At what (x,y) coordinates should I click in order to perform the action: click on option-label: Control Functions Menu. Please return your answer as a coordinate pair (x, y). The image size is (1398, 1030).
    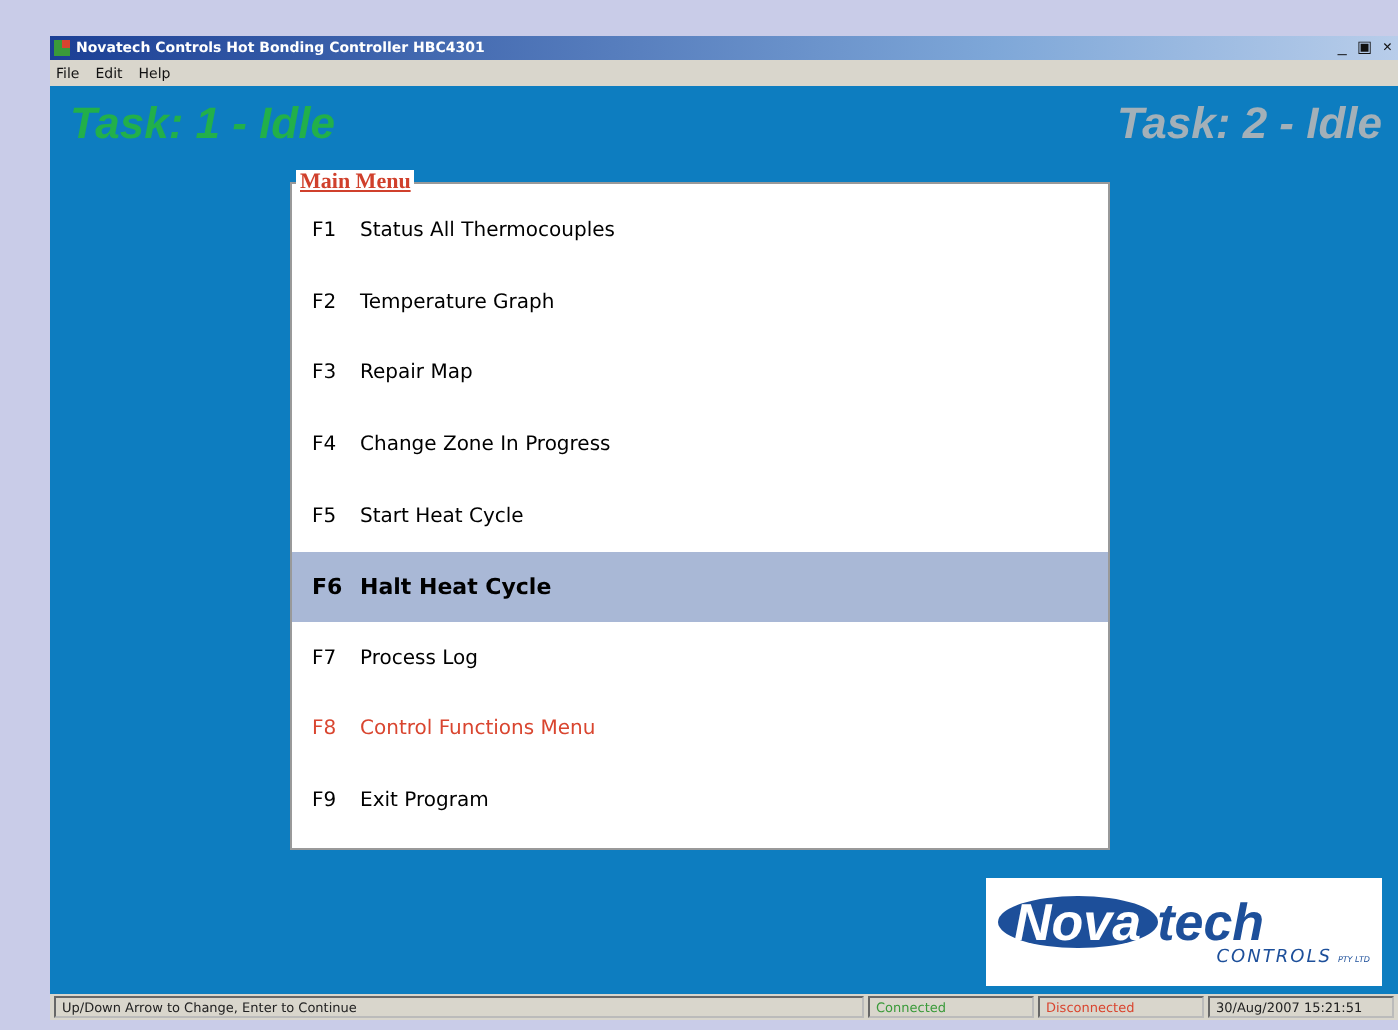
    Looking at the image, I should click on (478, 729).